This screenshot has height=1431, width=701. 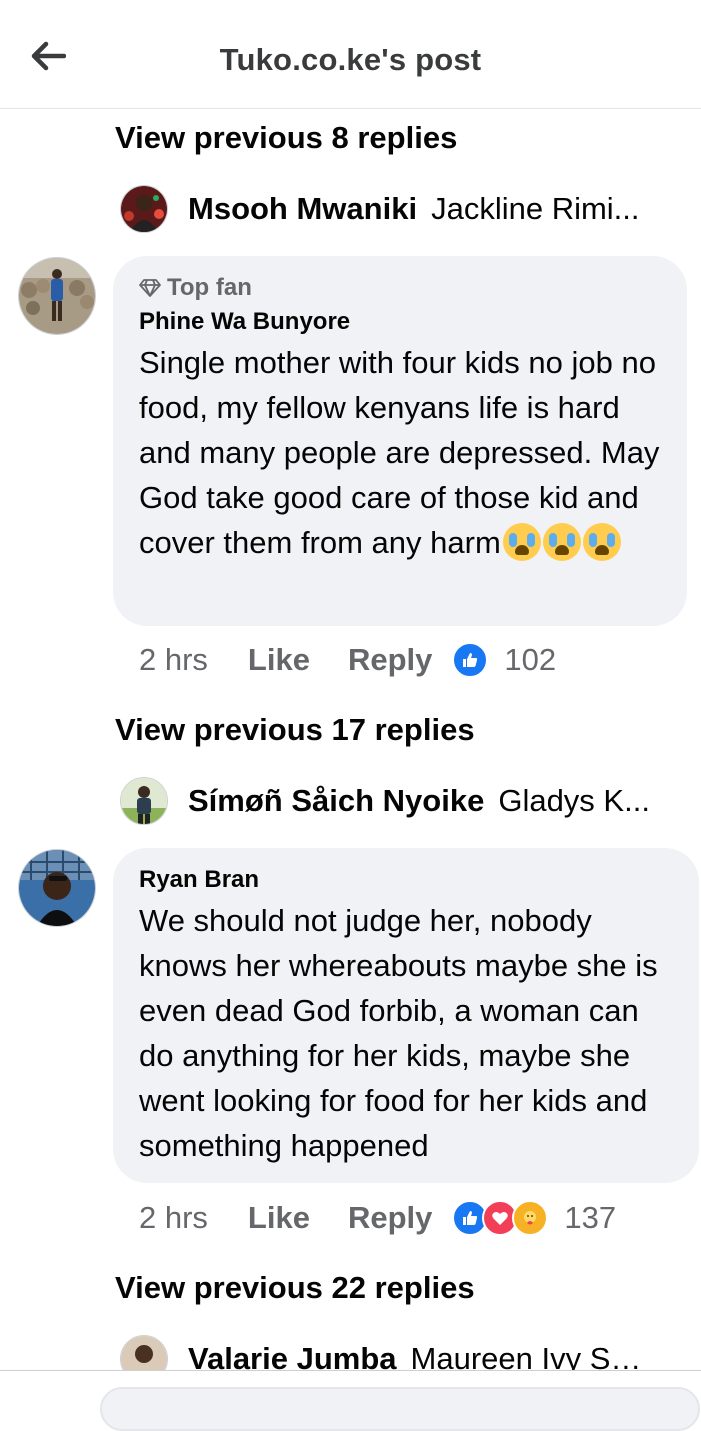 What do you see at coordinates (295, 730) in the screenshot?
I see `view-previous-replies-link: View previous 17 replies` at bounding box center [295, 730].